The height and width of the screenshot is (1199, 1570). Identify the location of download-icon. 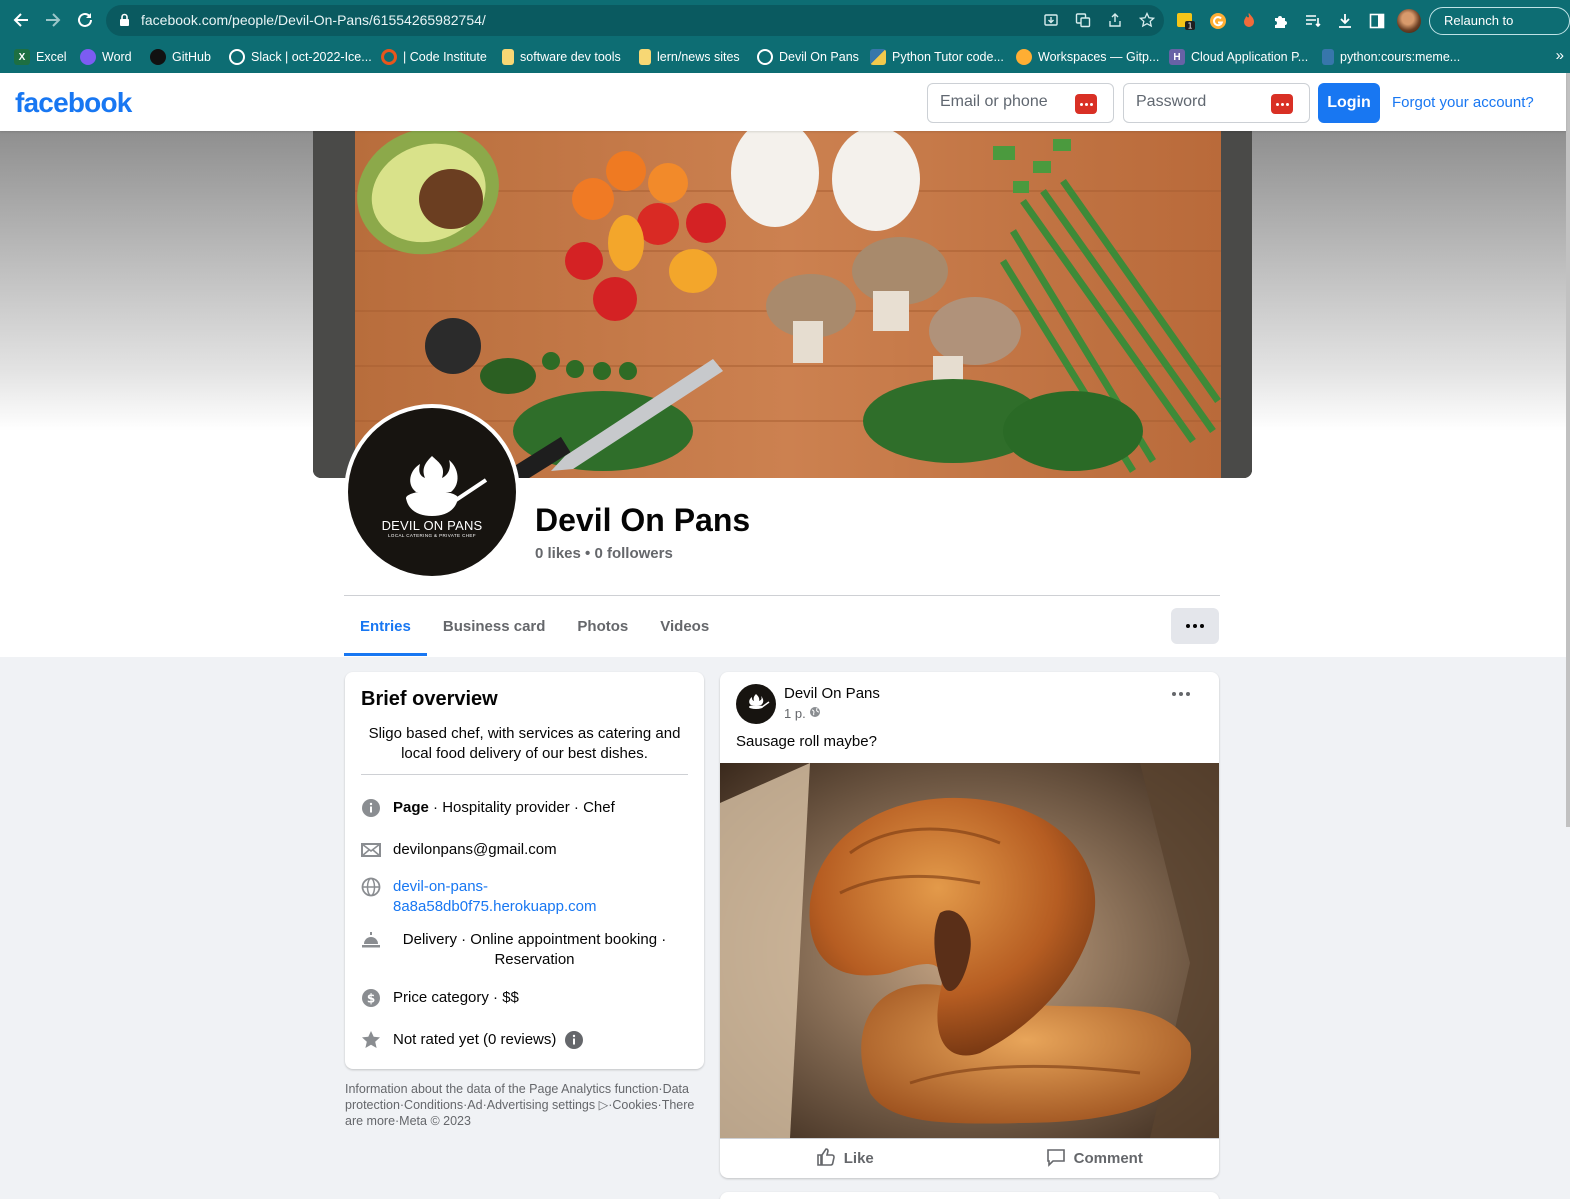
(1345, 21).